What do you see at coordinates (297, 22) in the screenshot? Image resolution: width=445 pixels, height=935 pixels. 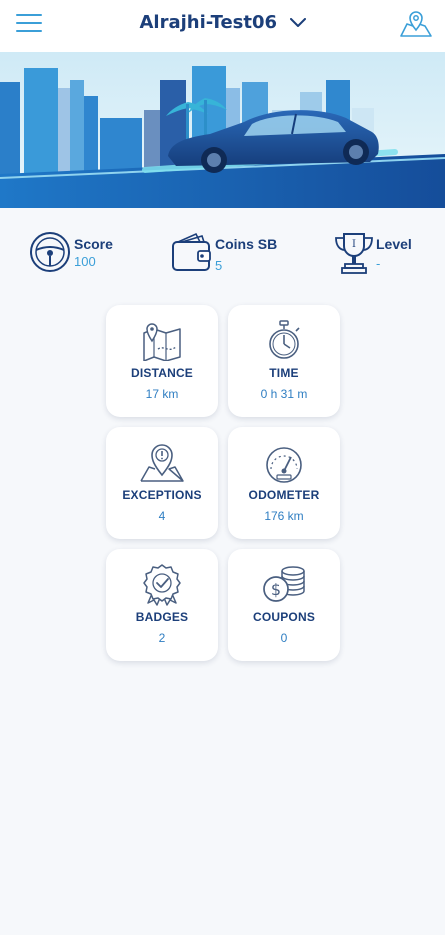 I see `chevron-down-icon` at bounding box center [297, 22].